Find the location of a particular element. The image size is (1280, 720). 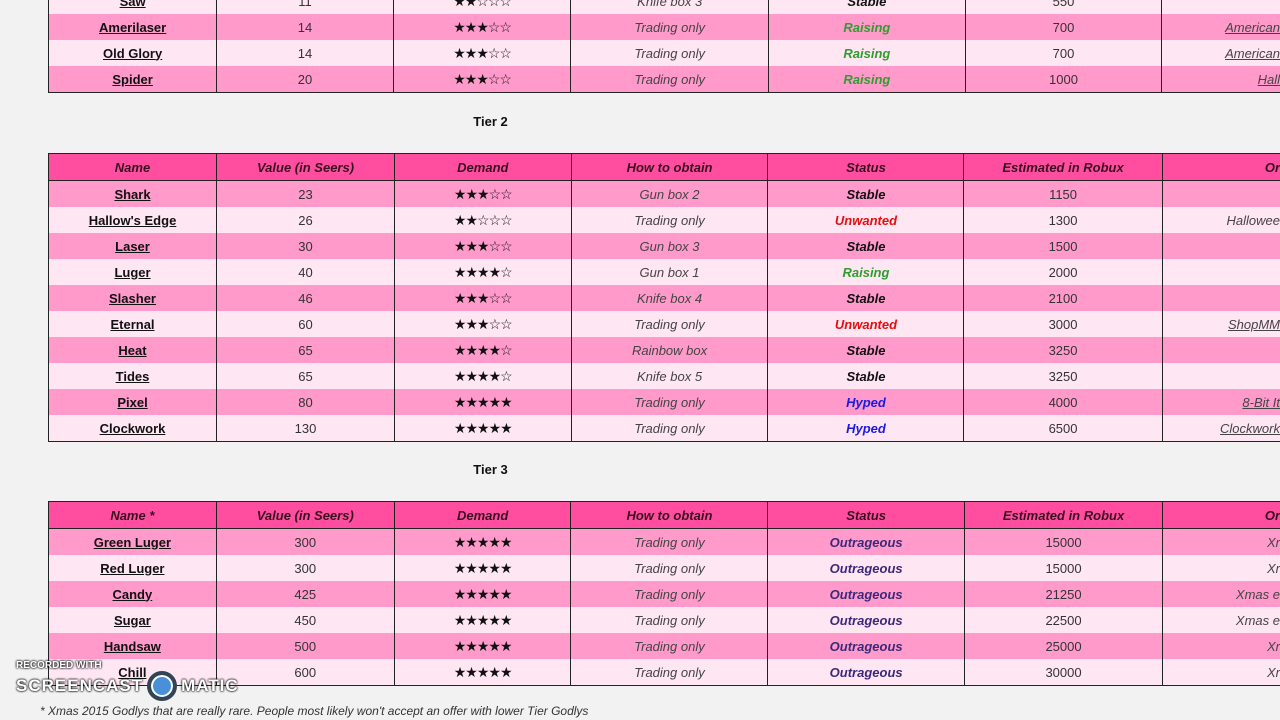

cell-name: Shark is located at coordinates (132, 193).